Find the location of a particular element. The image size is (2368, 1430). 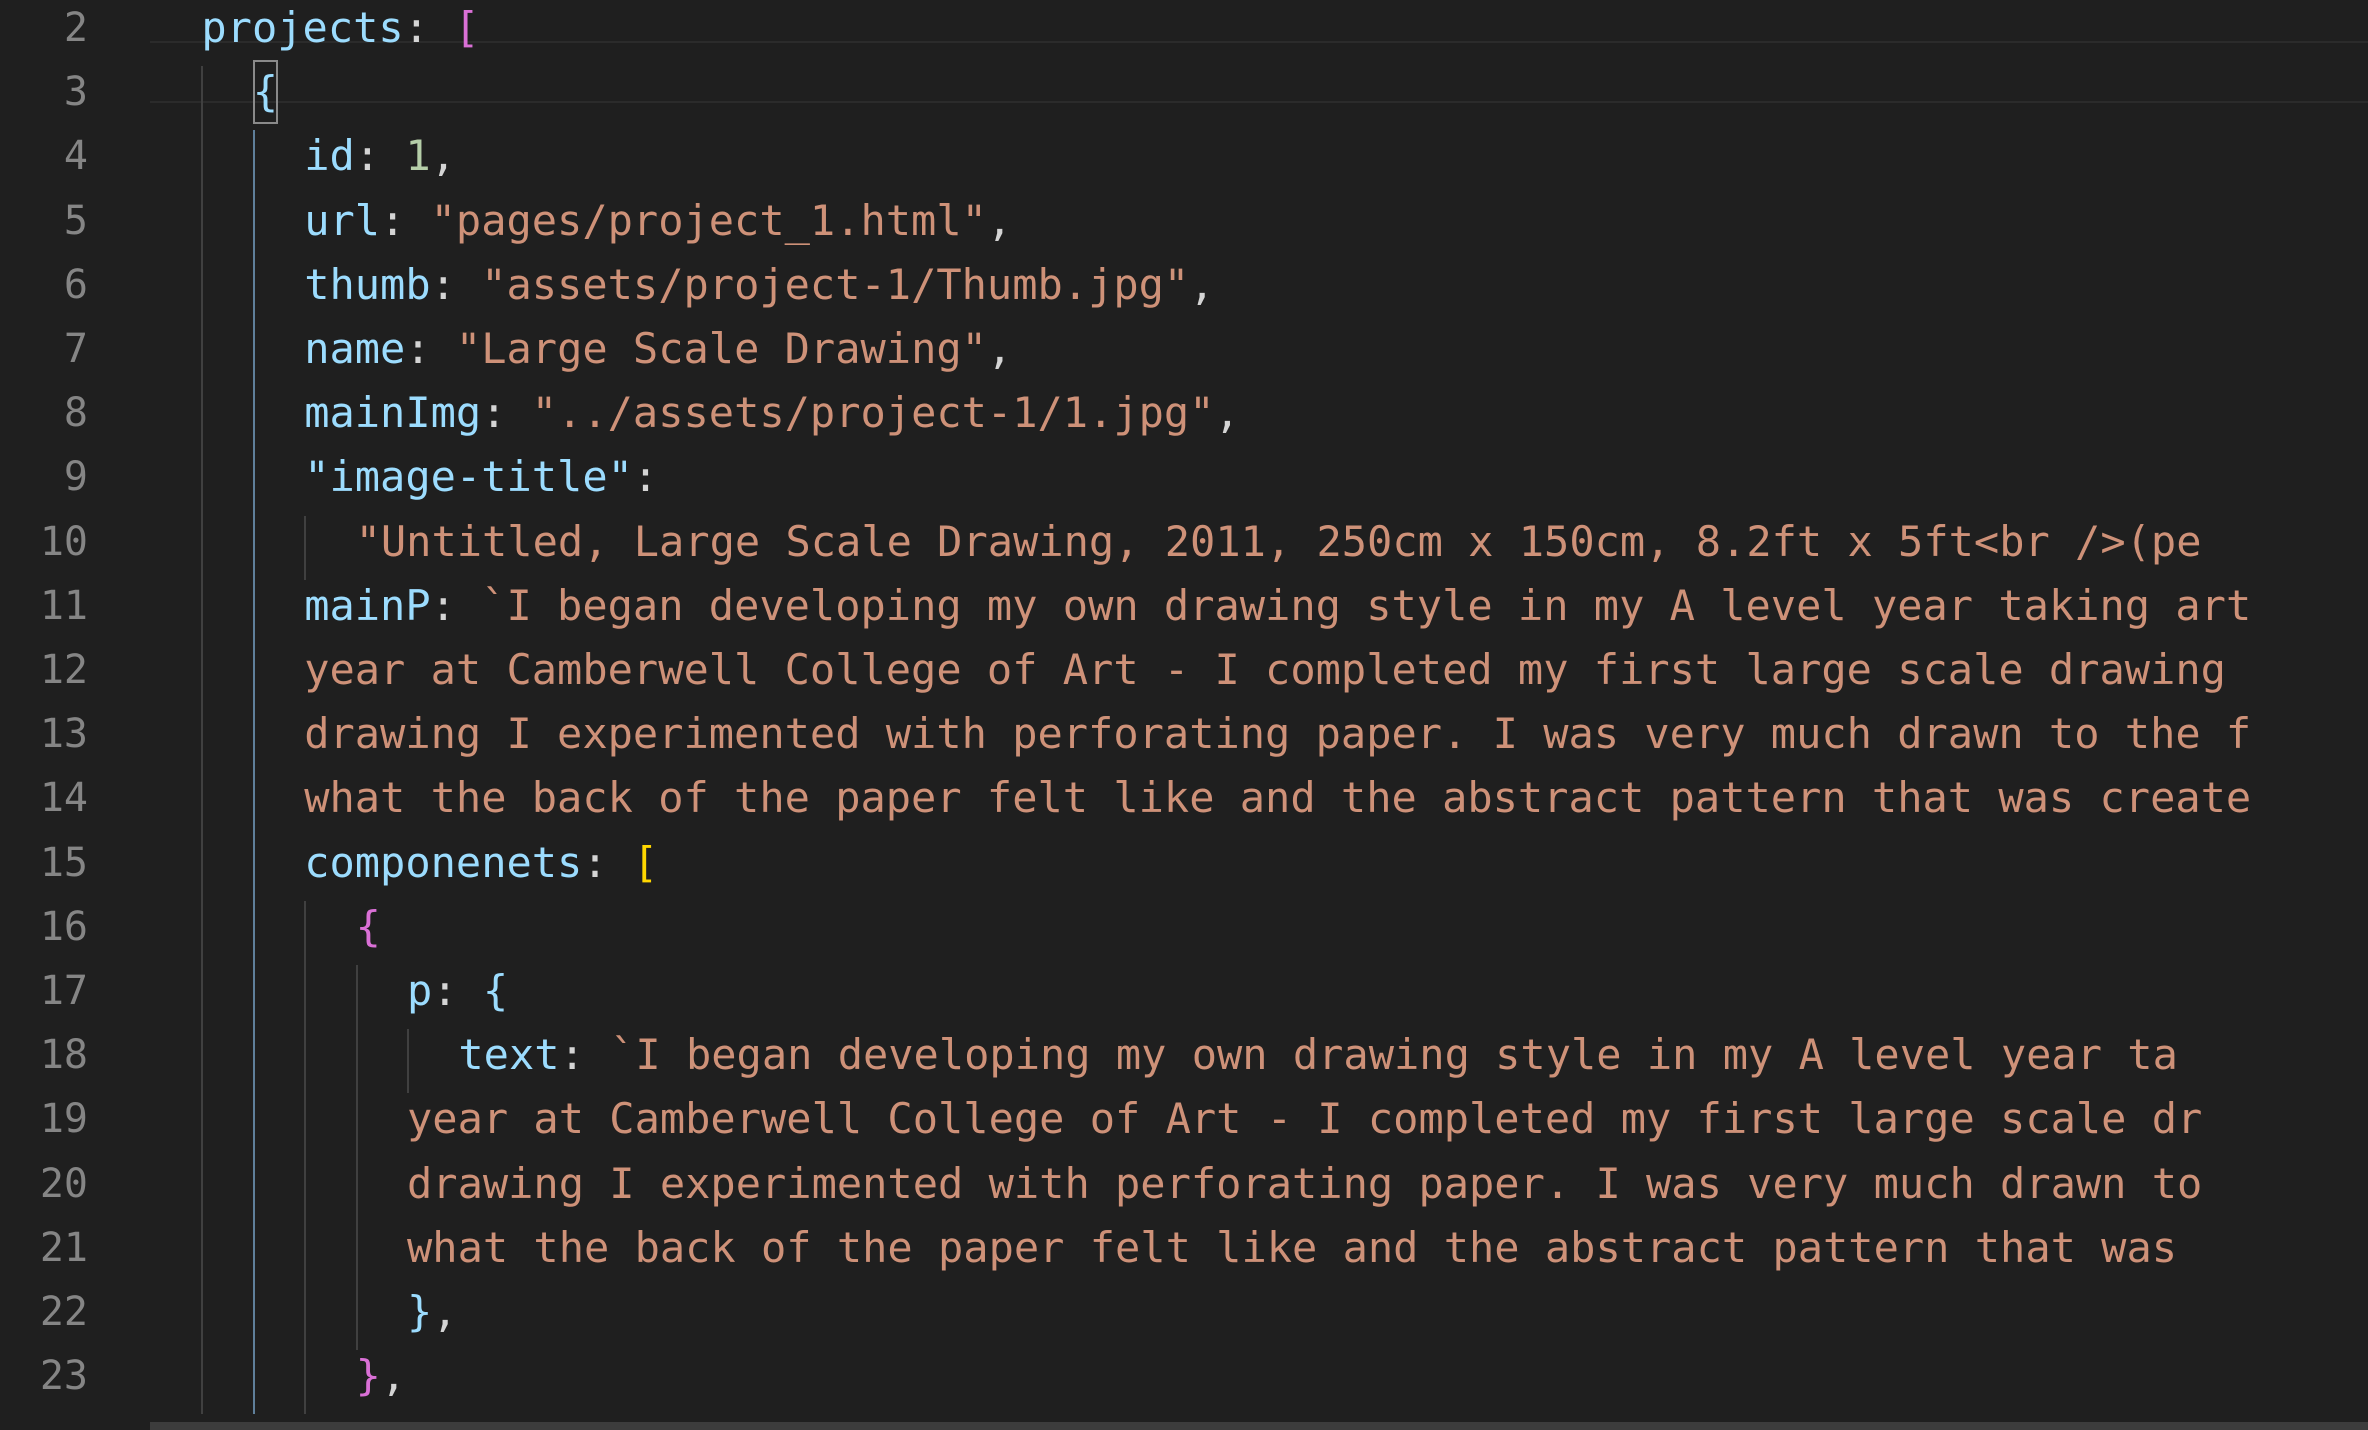

property-key: url is located at coordinates (342, 220).